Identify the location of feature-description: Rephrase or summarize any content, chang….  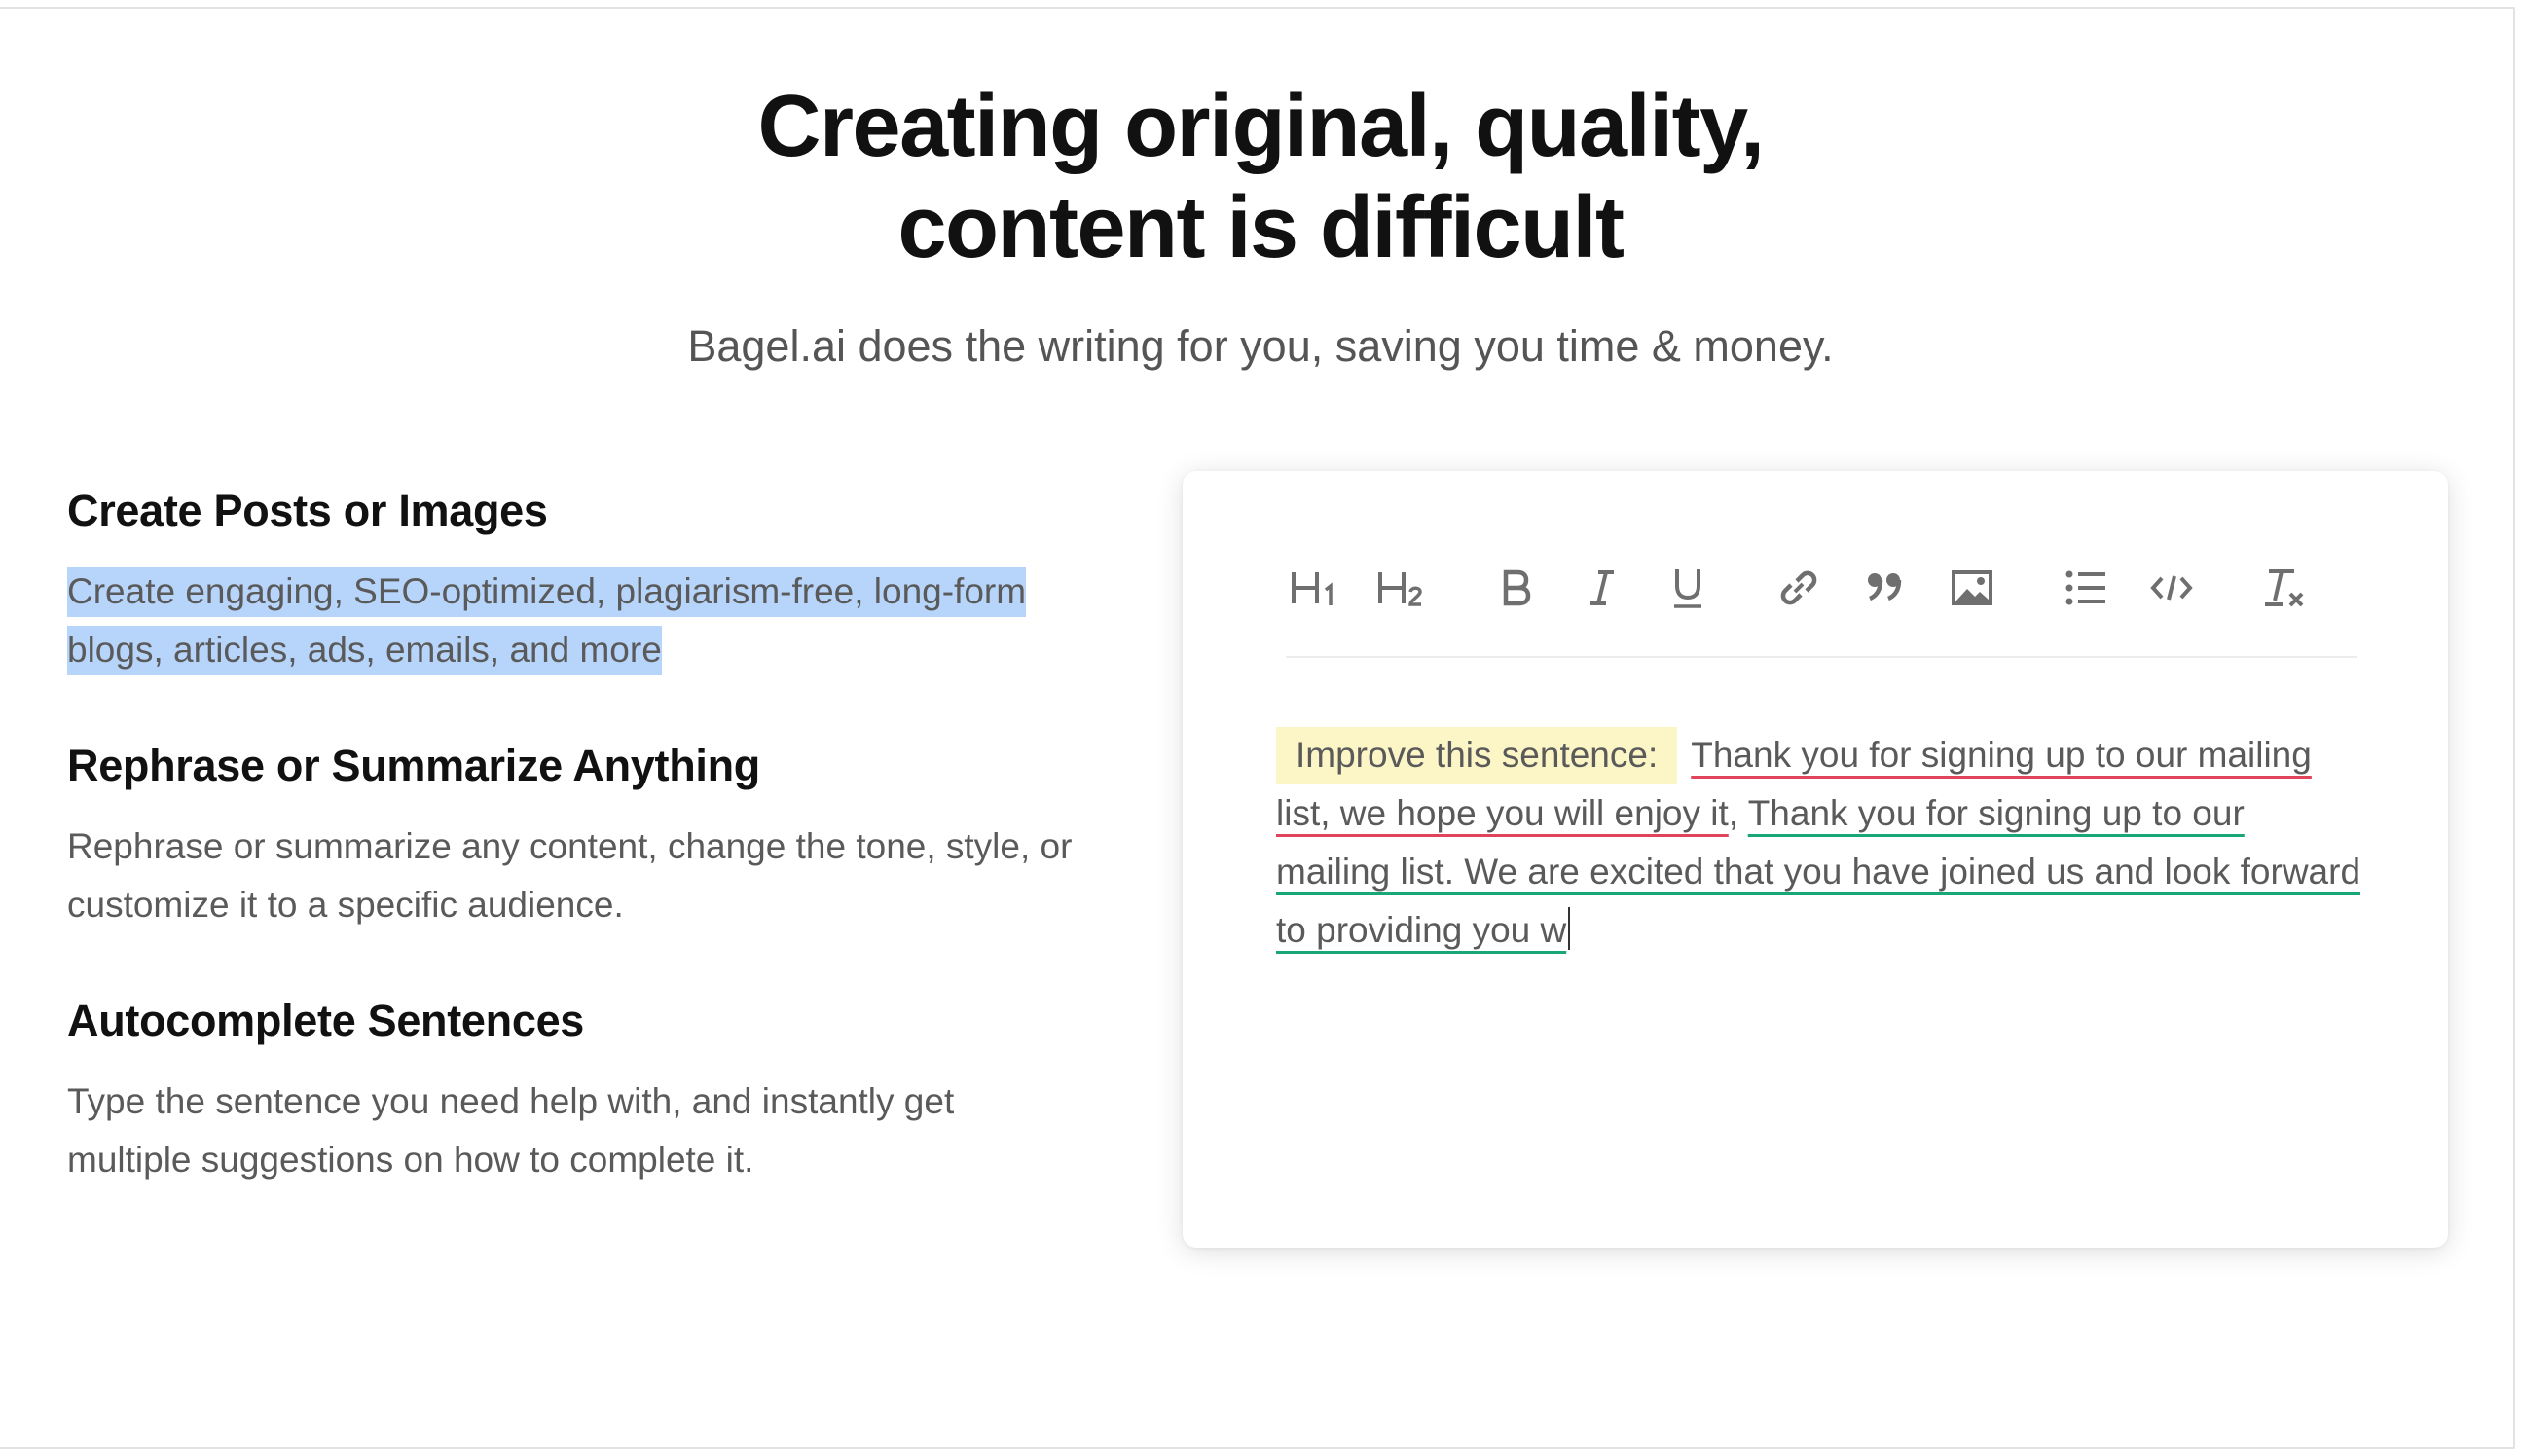
(570, 875).